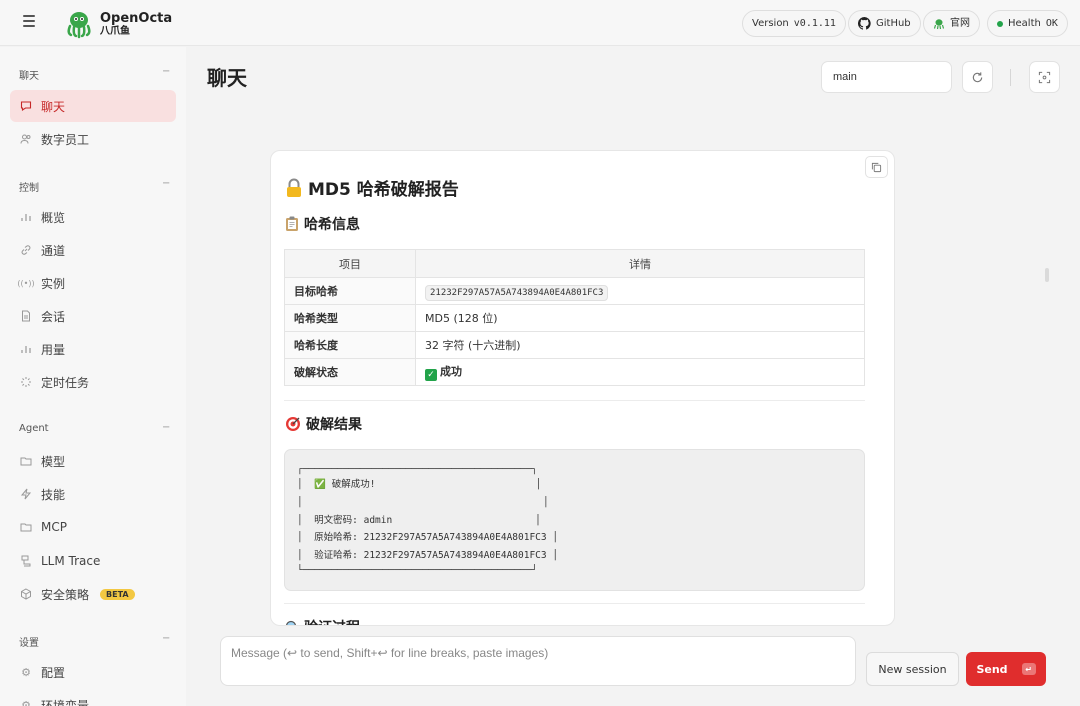 This screenshot has width=1080, height=706. I want to click on row-key: 破解状态, so click(350, 372).